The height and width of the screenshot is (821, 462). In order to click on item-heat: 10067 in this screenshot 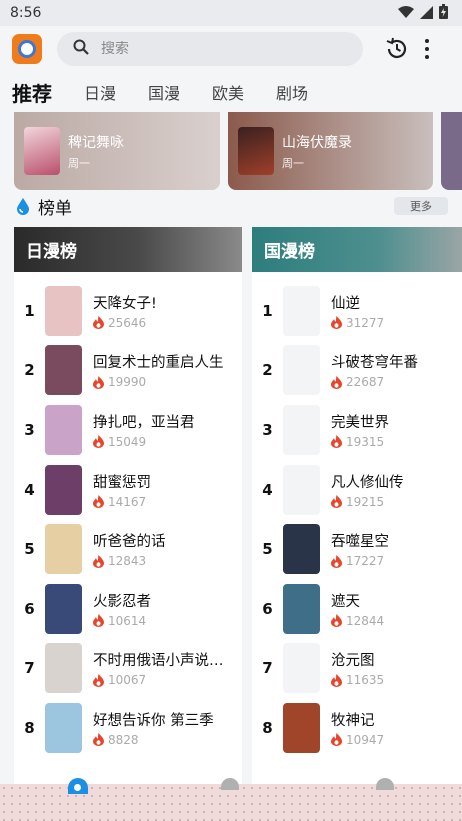, I will do `click(163, 680)`.